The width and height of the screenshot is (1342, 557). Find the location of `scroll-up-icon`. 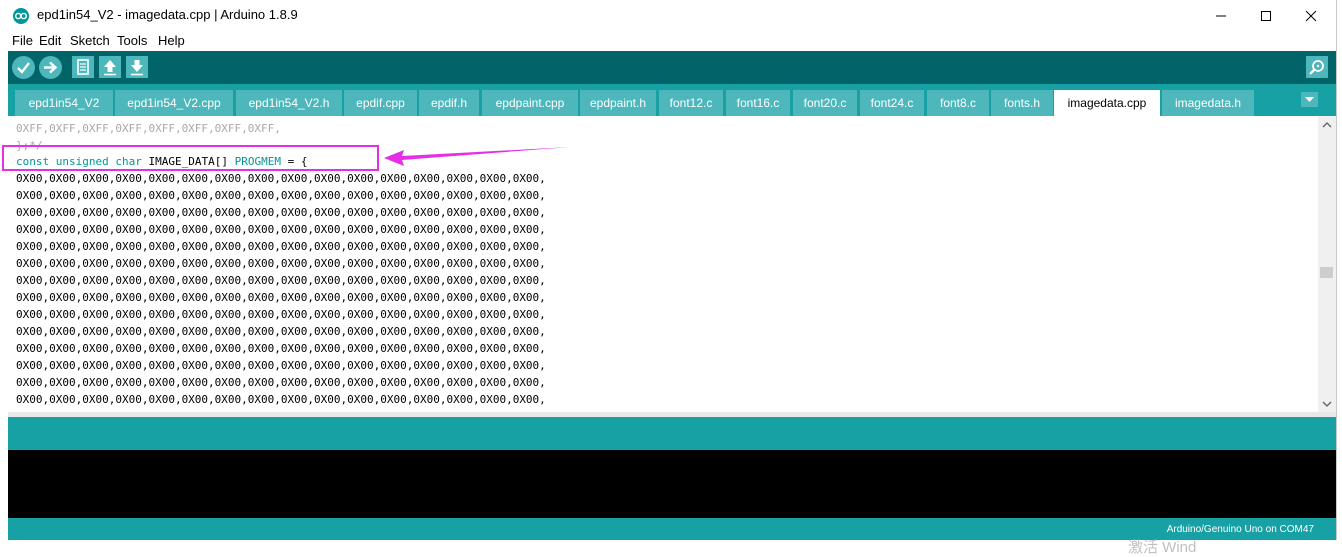

scroll-up-icon is located at coordinates (1327, 125).